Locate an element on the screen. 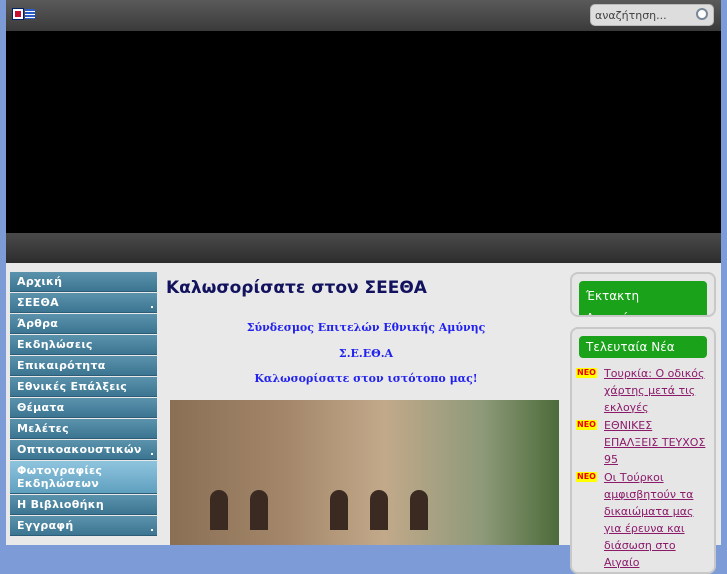  menu-item-label: Οπτικοακουστικών is located at coordinates (79, 449).